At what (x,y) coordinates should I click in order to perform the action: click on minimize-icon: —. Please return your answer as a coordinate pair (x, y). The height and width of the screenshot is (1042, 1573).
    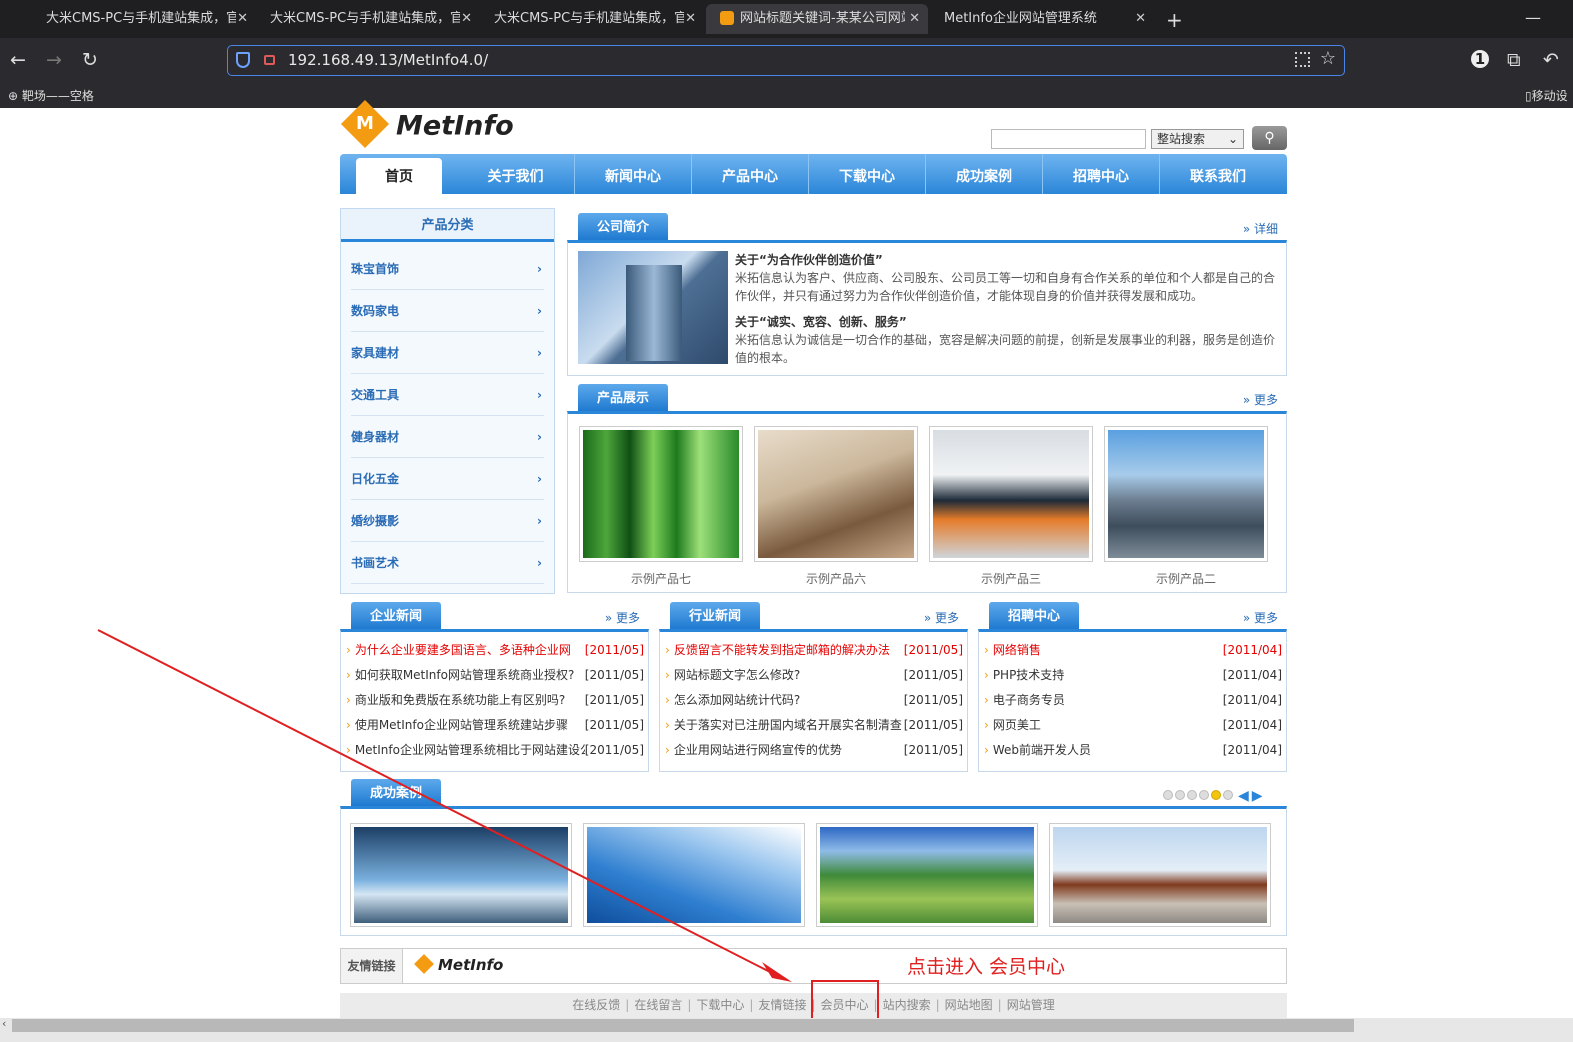
    Looking at the image, I should click on (1533, 17).